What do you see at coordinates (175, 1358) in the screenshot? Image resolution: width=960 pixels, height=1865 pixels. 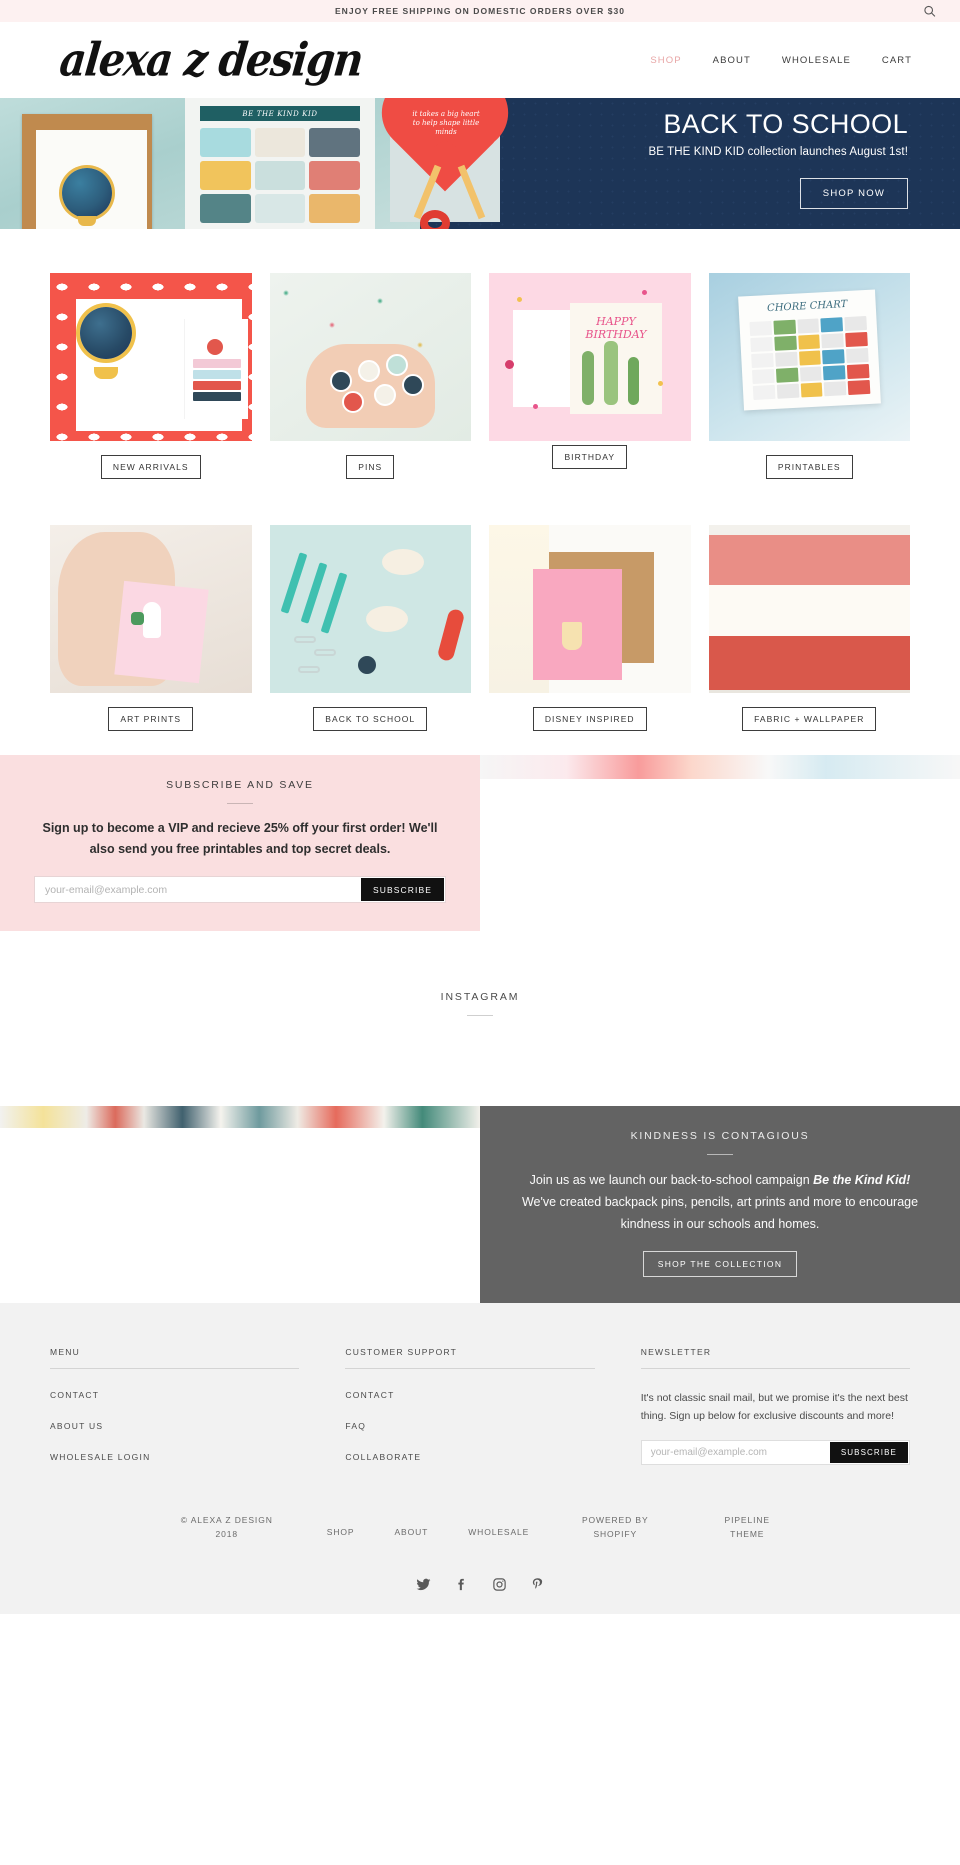 I see `footer-menu-title: MENU` at bounding box center [175, 1358].